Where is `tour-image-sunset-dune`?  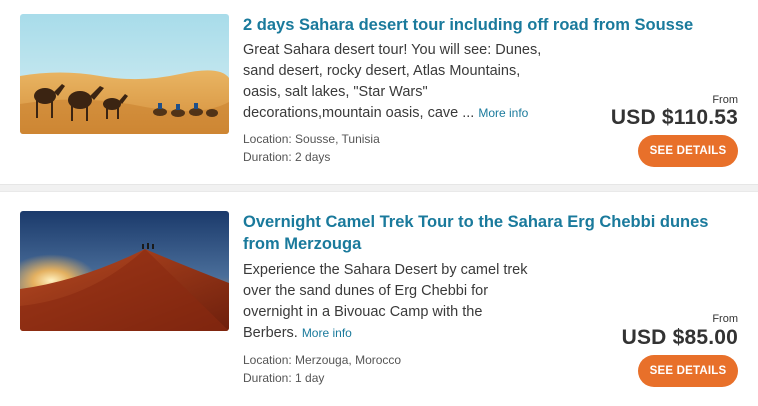 tour-image-sunset-dune is located at coordinates (124, 271).